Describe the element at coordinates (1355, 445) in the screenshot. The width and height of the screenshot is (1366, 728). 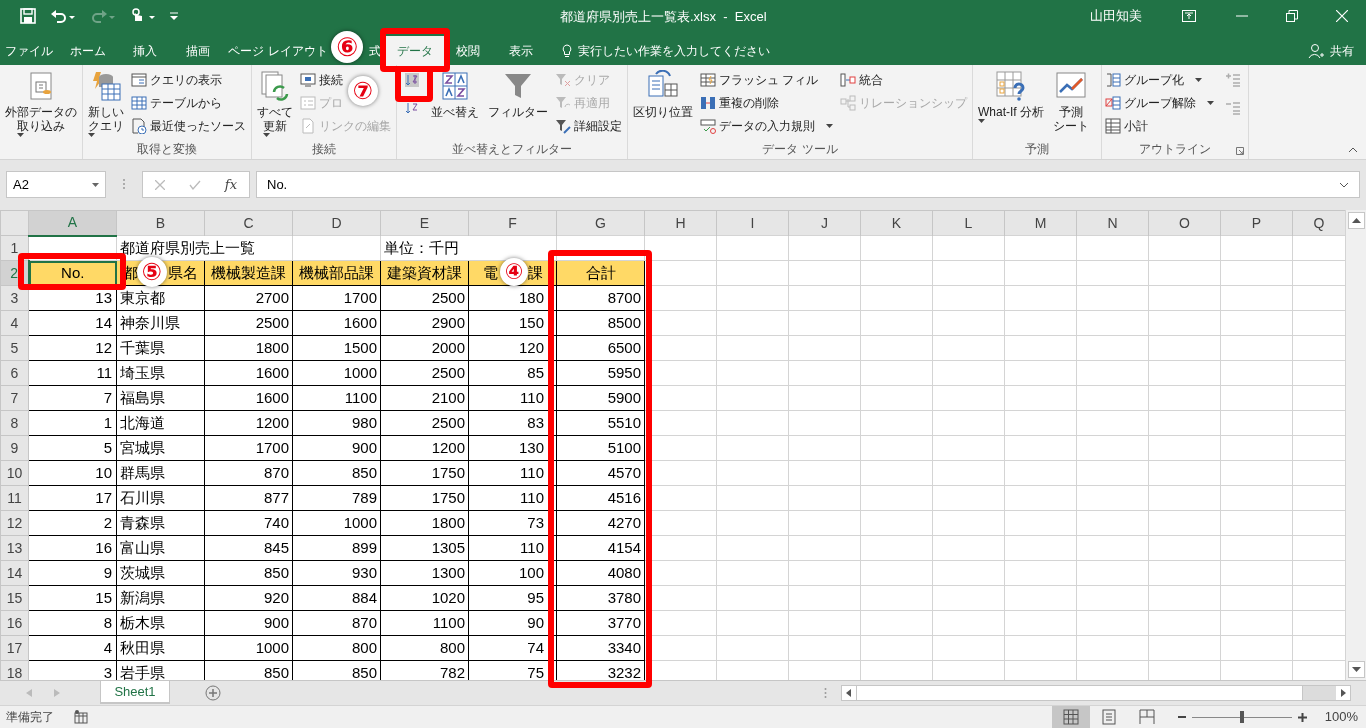
I see `vertical-scrollbar` at that location.